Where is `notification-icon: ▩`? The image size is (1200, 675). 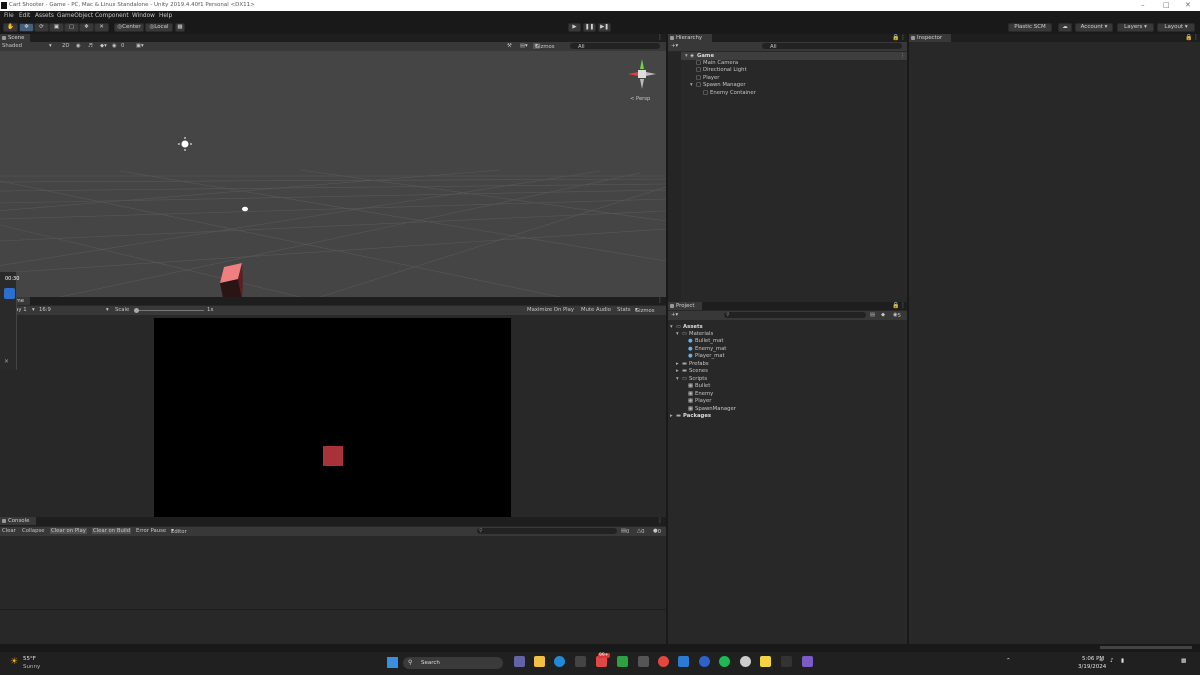
notification-icon: ▩ is located at coordinates (1183, 661).